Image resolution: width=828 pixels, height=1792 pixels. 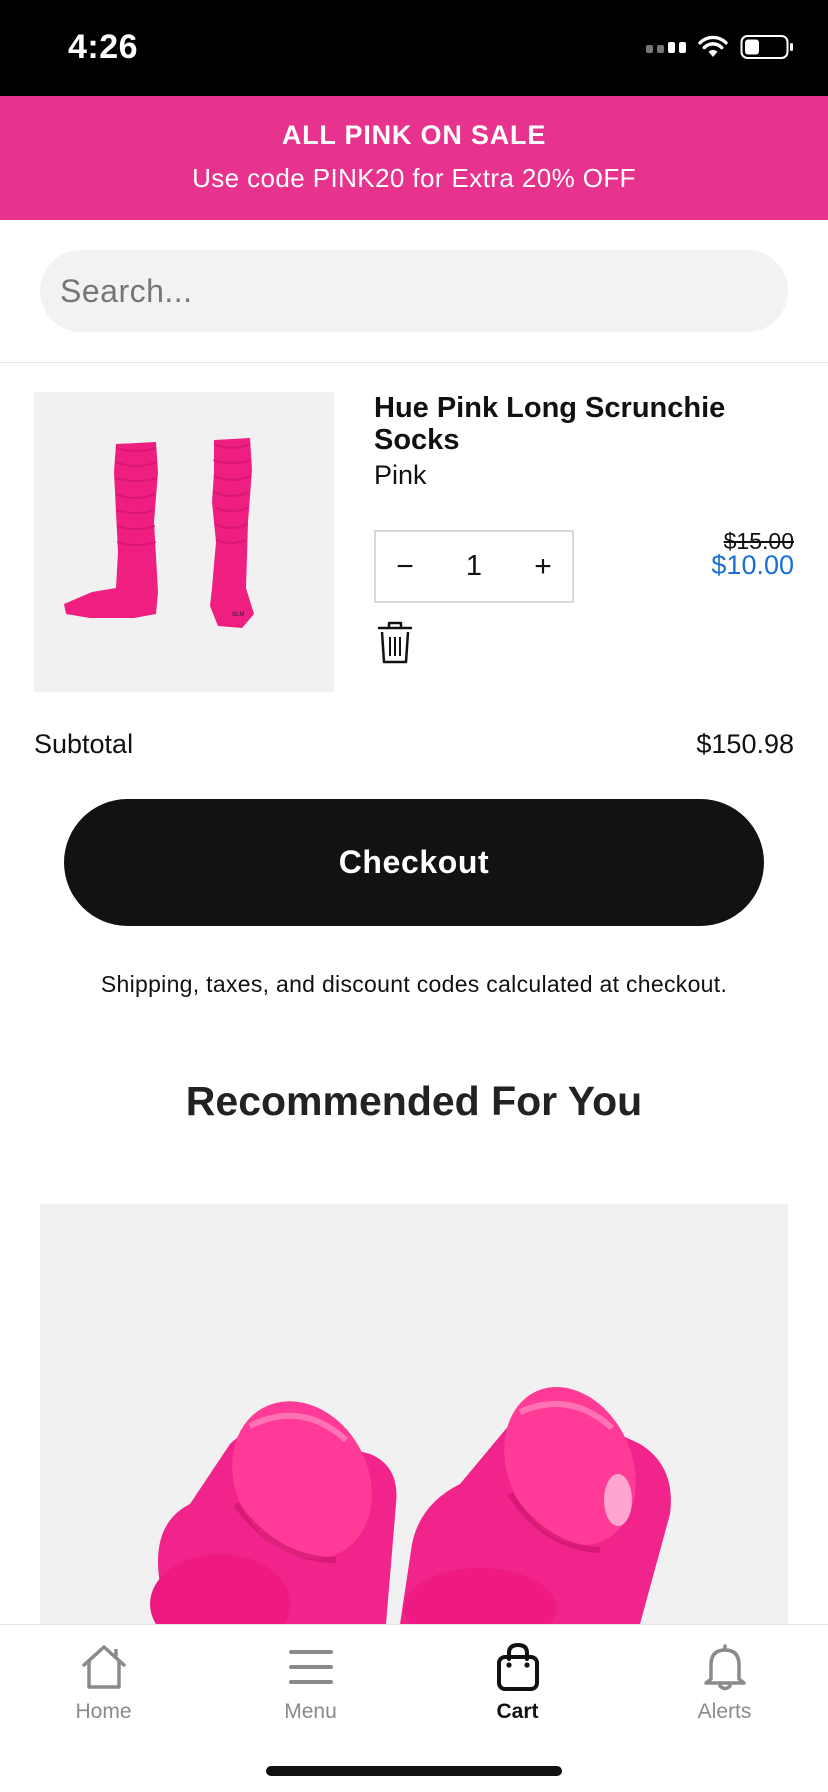 What do you see at coordinates (414, 178) in the screenshot?
I see `promo-subtitle: Use code PINK20 for Extra 20% OFF` at bounding box center [414, 178].